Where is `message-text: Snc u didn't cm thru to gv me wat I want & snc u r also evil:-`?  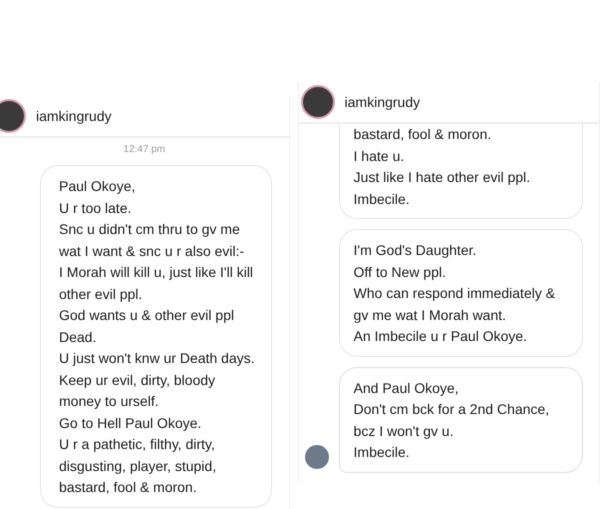
message-text: Snc u didn't cm thru to gv me wat I want & snc u r also evil:- is located at coordinates (152, 240).